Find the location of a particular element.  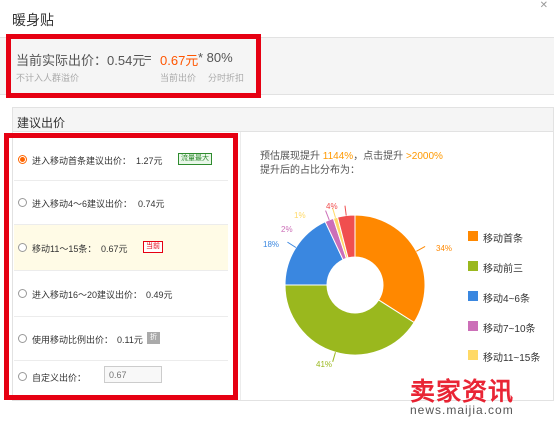

legend-label: 移动11~15条 is located at coordinates (512, 358).